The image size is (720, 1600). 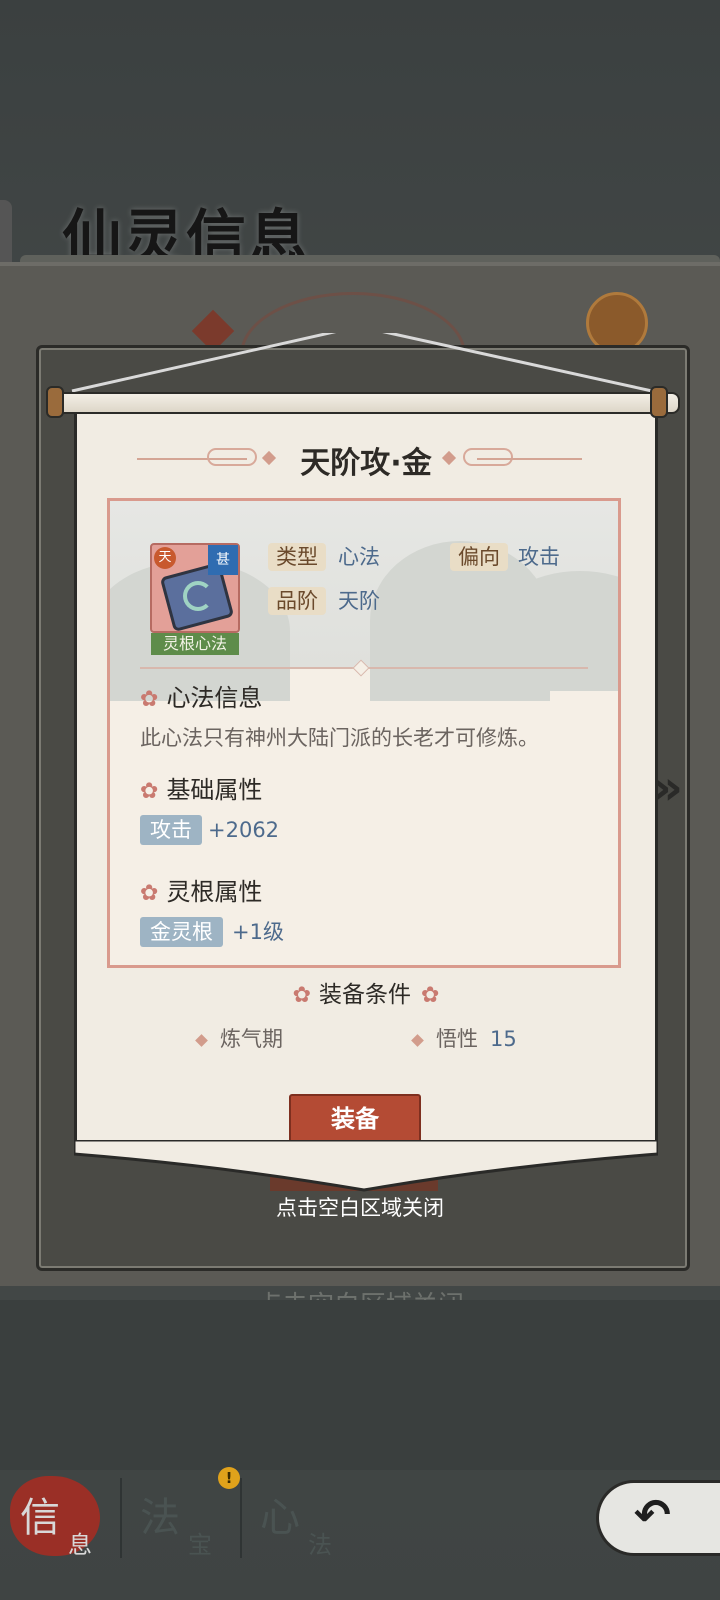 I want to click on chevron-right-icon: », so click(x=667, y=788).